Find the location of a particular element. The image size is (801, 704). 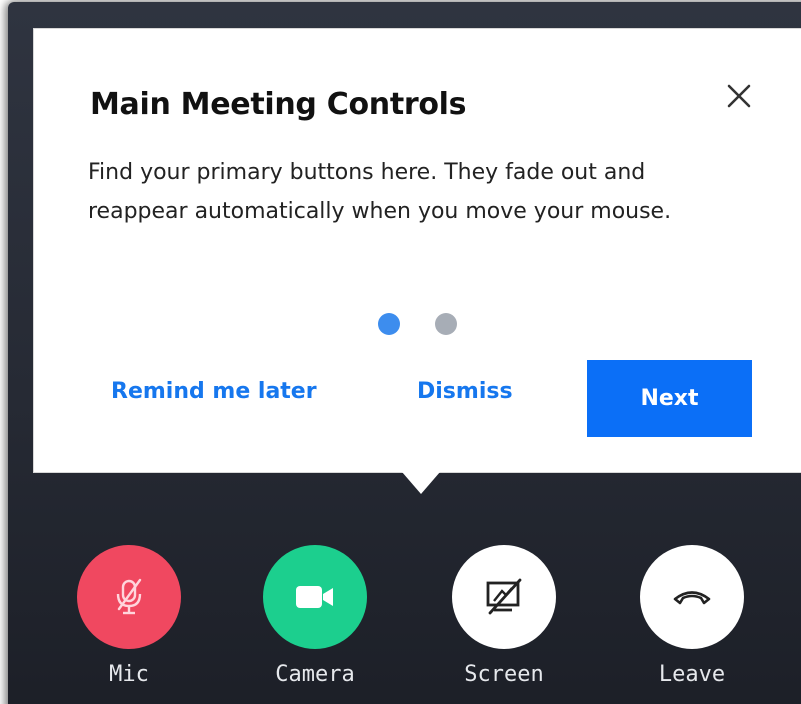

step-indicator is located at coordinates (417, 324).